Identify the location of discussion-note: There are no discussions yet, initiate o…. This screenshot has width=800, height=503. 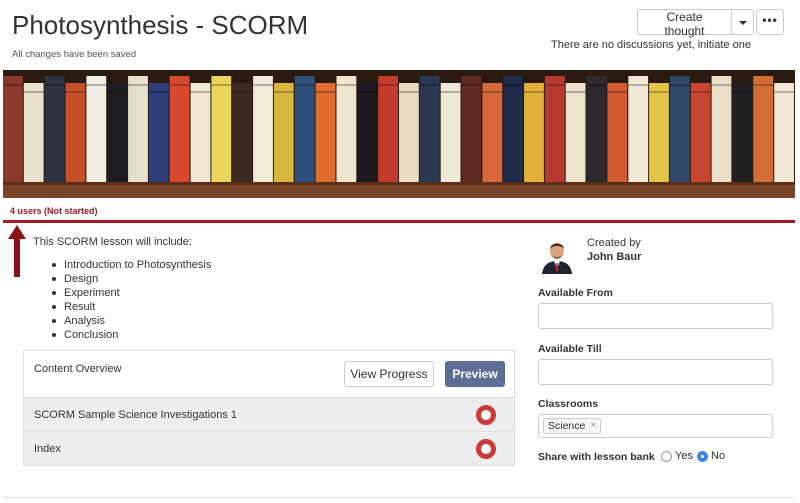
(651, 45).